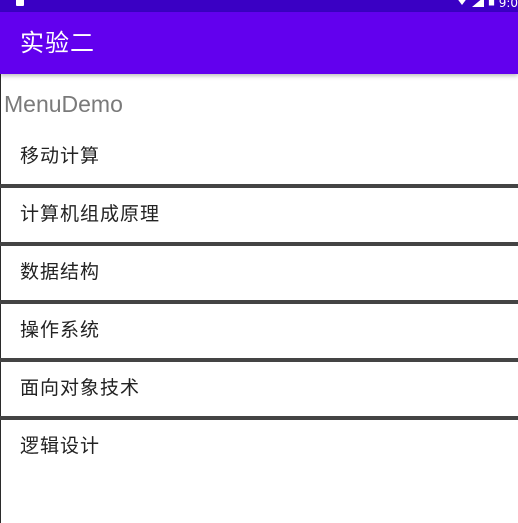 The width and height of the screenshot is (518, 523). What do you see at coordinates (60, 446) in the screenshot?
I see `list-item-label: 逻辑设计` at bounding box center [60, 446].